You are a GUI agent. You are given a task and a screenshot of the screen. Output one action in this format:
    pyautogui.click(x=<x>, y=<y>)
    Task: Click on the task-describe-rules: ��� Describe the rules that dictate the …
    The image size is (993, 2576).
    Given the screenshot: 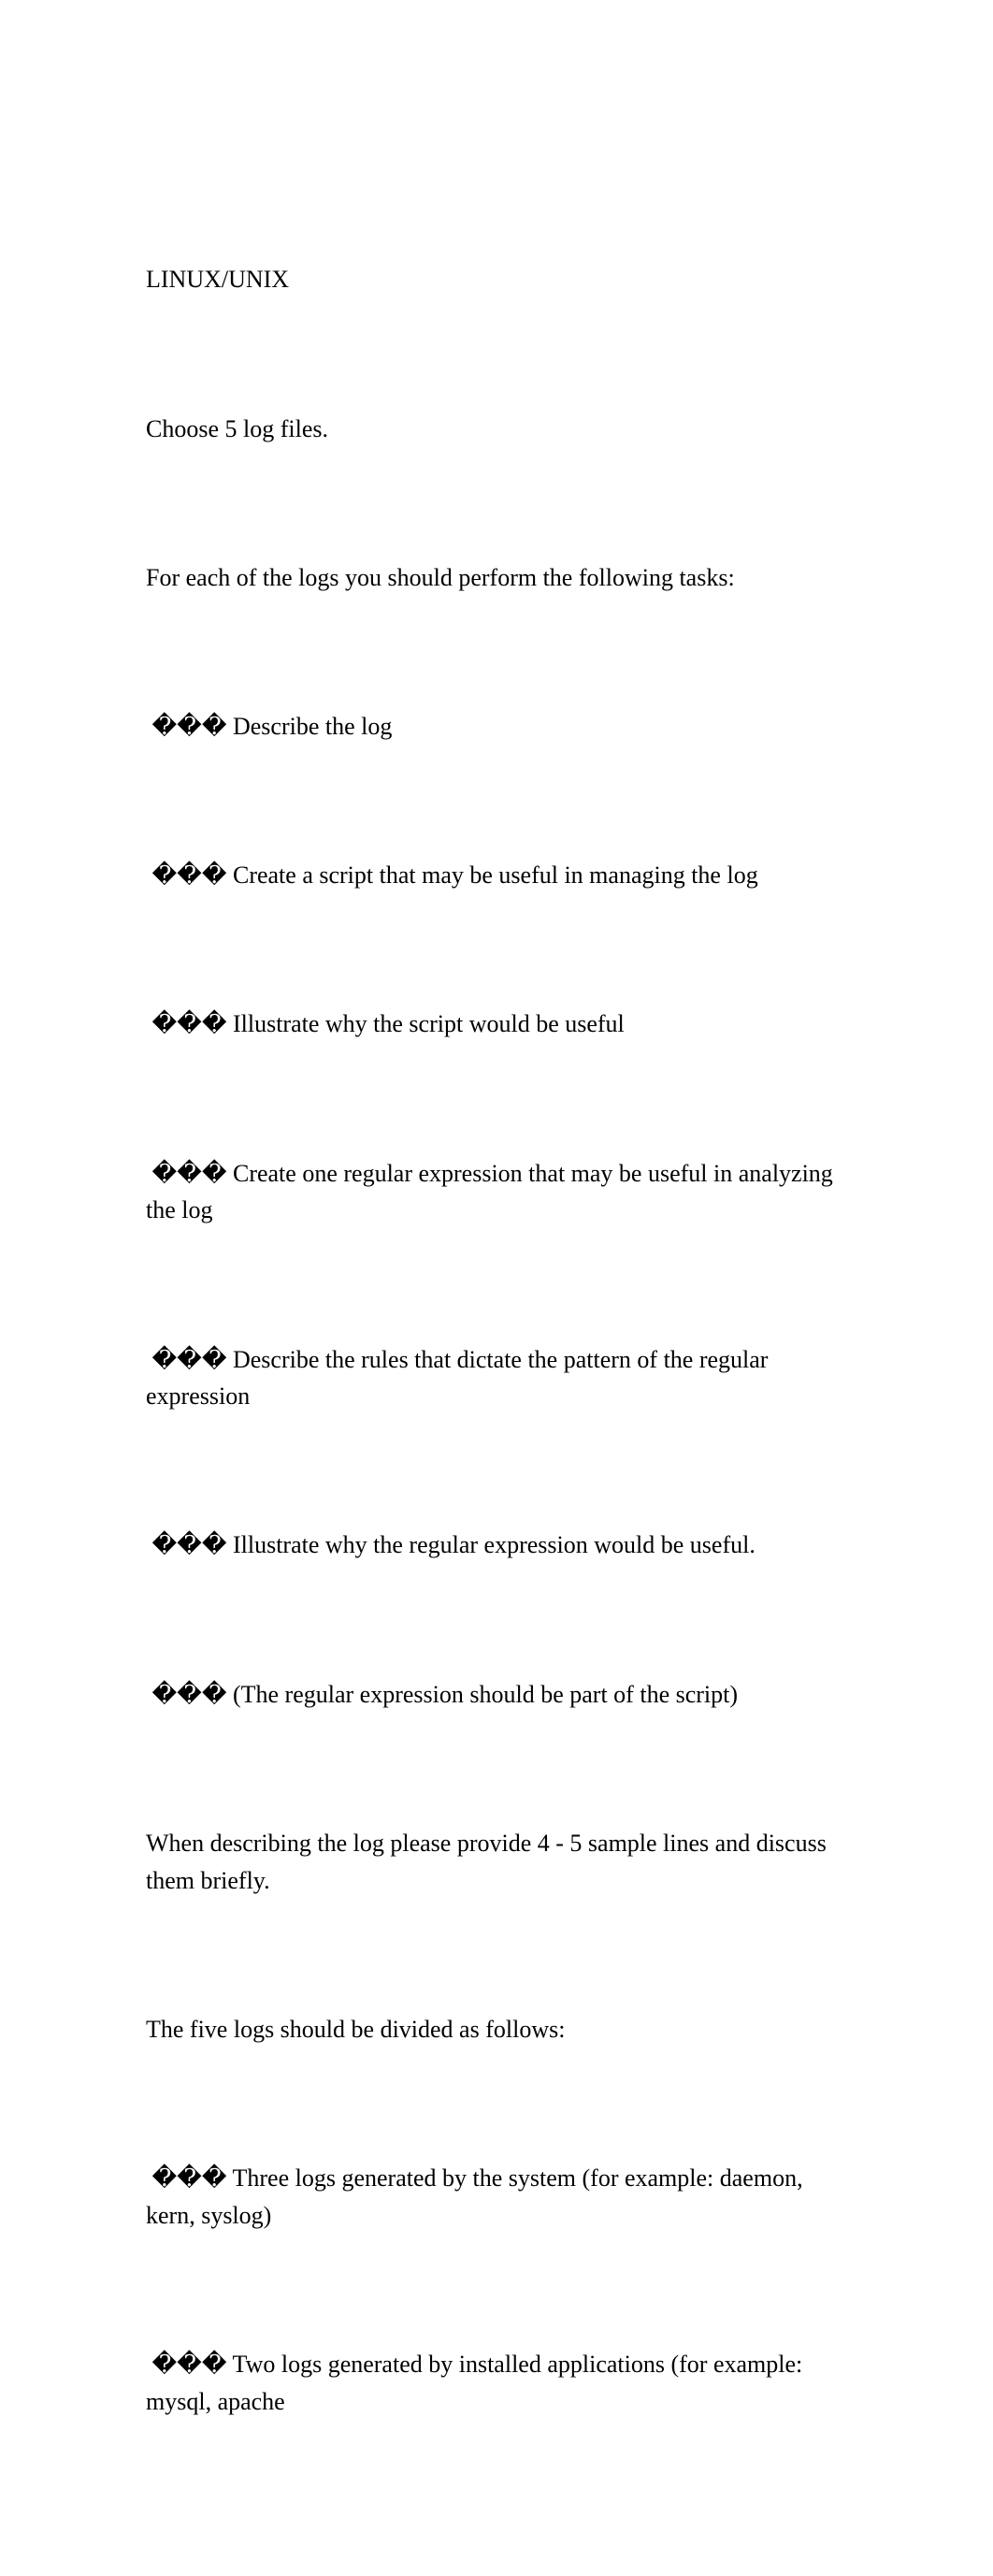 What is the action you would take?
    pyautogui.click(x=460, y=1378)
    